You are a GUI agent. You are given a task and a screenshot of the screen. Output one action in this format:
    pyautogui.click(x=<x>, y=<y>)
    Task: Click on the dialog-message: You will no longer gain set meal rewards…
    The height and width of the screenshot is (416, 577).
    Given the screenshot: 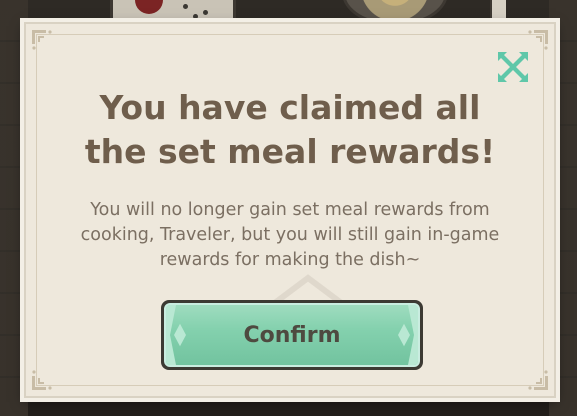 What is the action you would take?
    pyautogui.click(x=290, y=235)
    